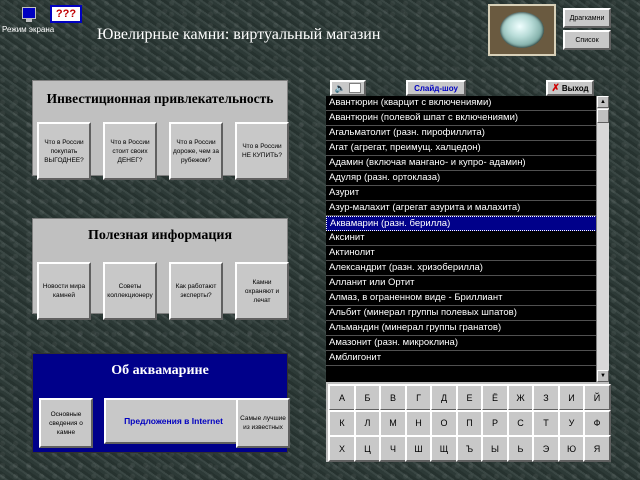 Image resolution: width=640 pixels, height=480 pixels. I want to click on letter-key: Л, so click(367, 423).